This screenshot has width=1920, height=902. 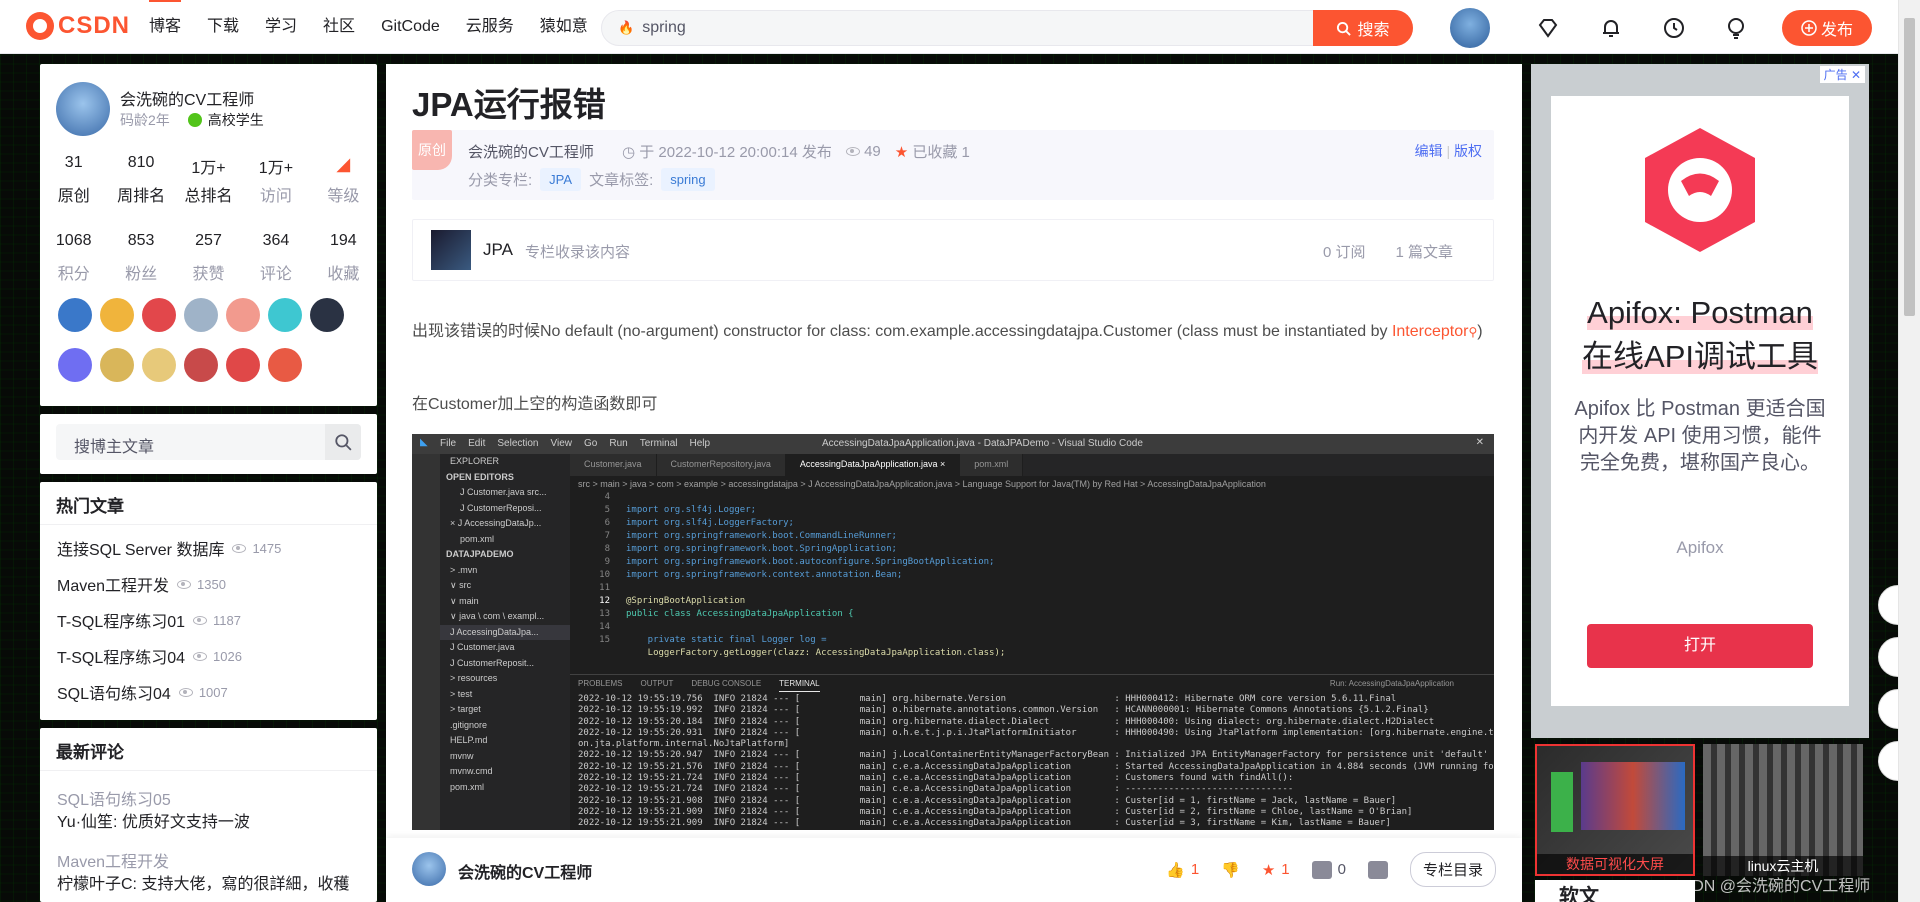 I want to click on hot-article-title: Maven工程开发, so click(x=113, y=584).